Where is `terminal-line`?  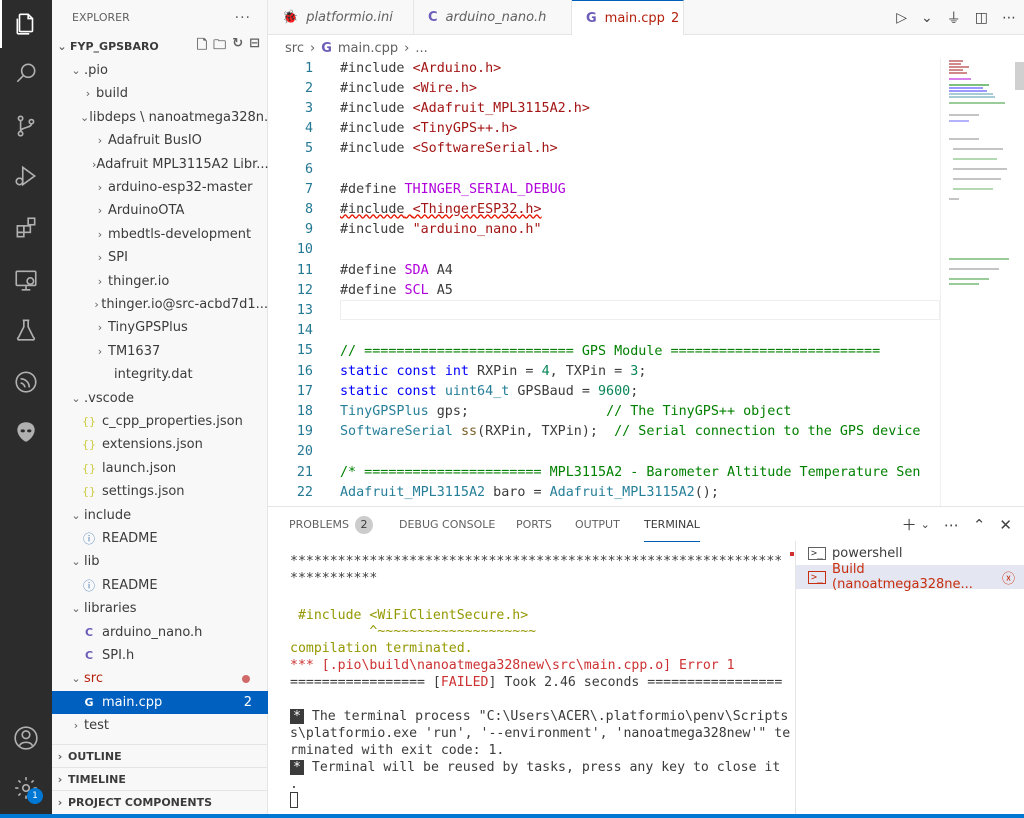 terminal-line is located at coordinates (294, 800).